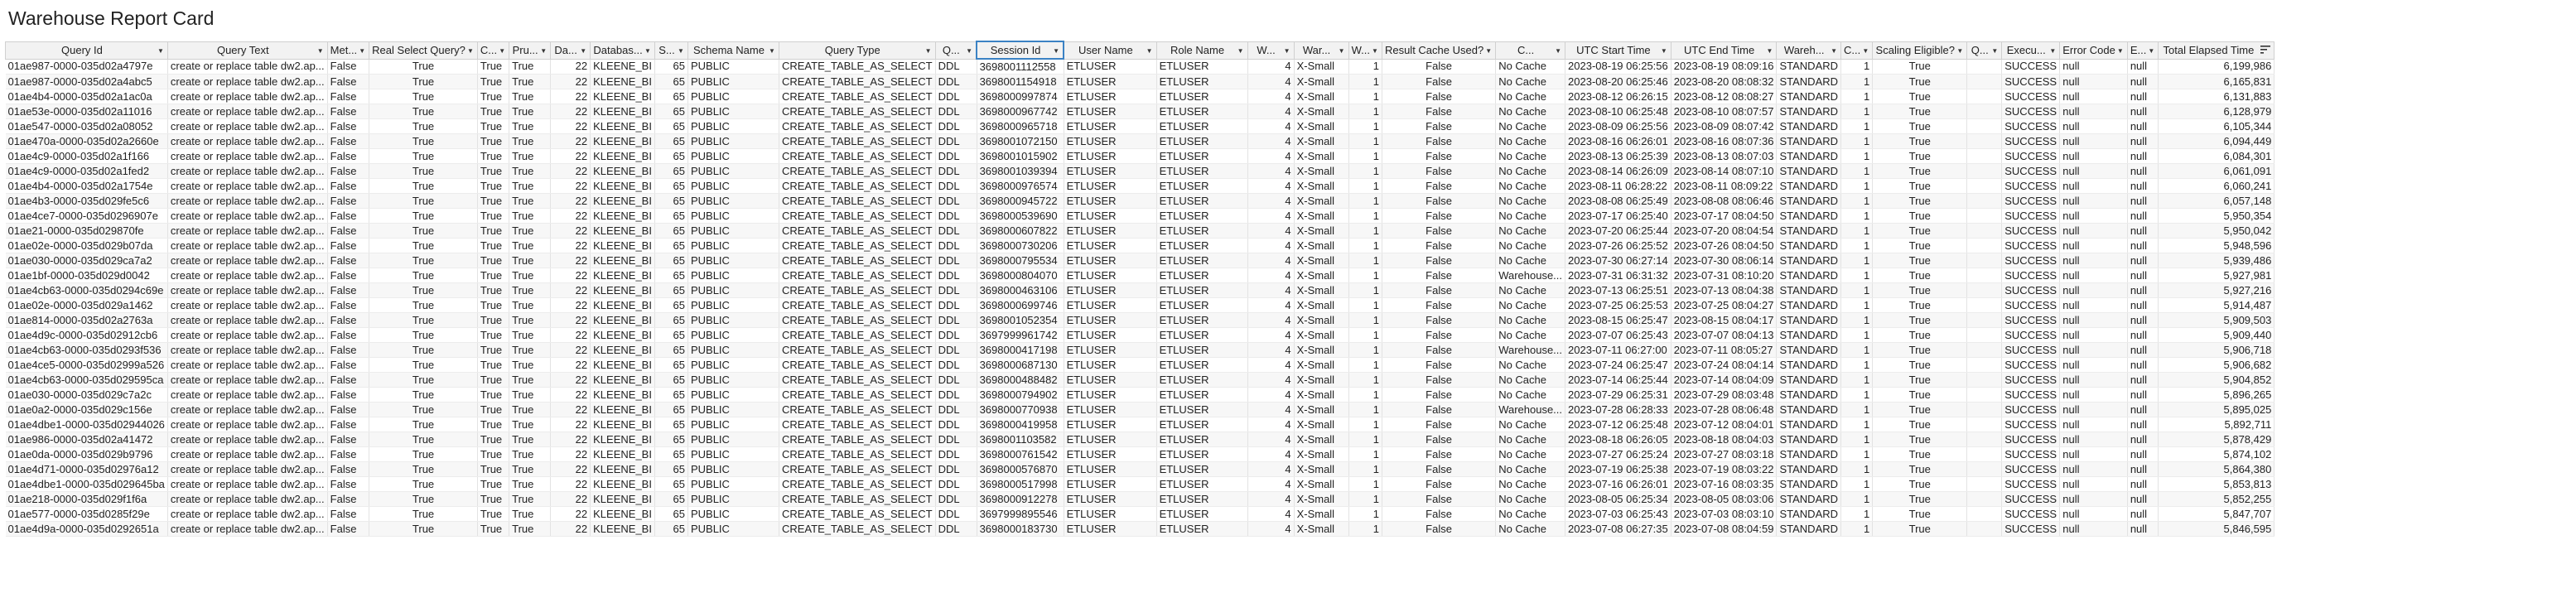 The width and height of the screenshot is (2576, 598). What do you see at coordinates (1439, 126) in the screenshot?
I see `table-cell: False` at bounding box center [1439, 126].